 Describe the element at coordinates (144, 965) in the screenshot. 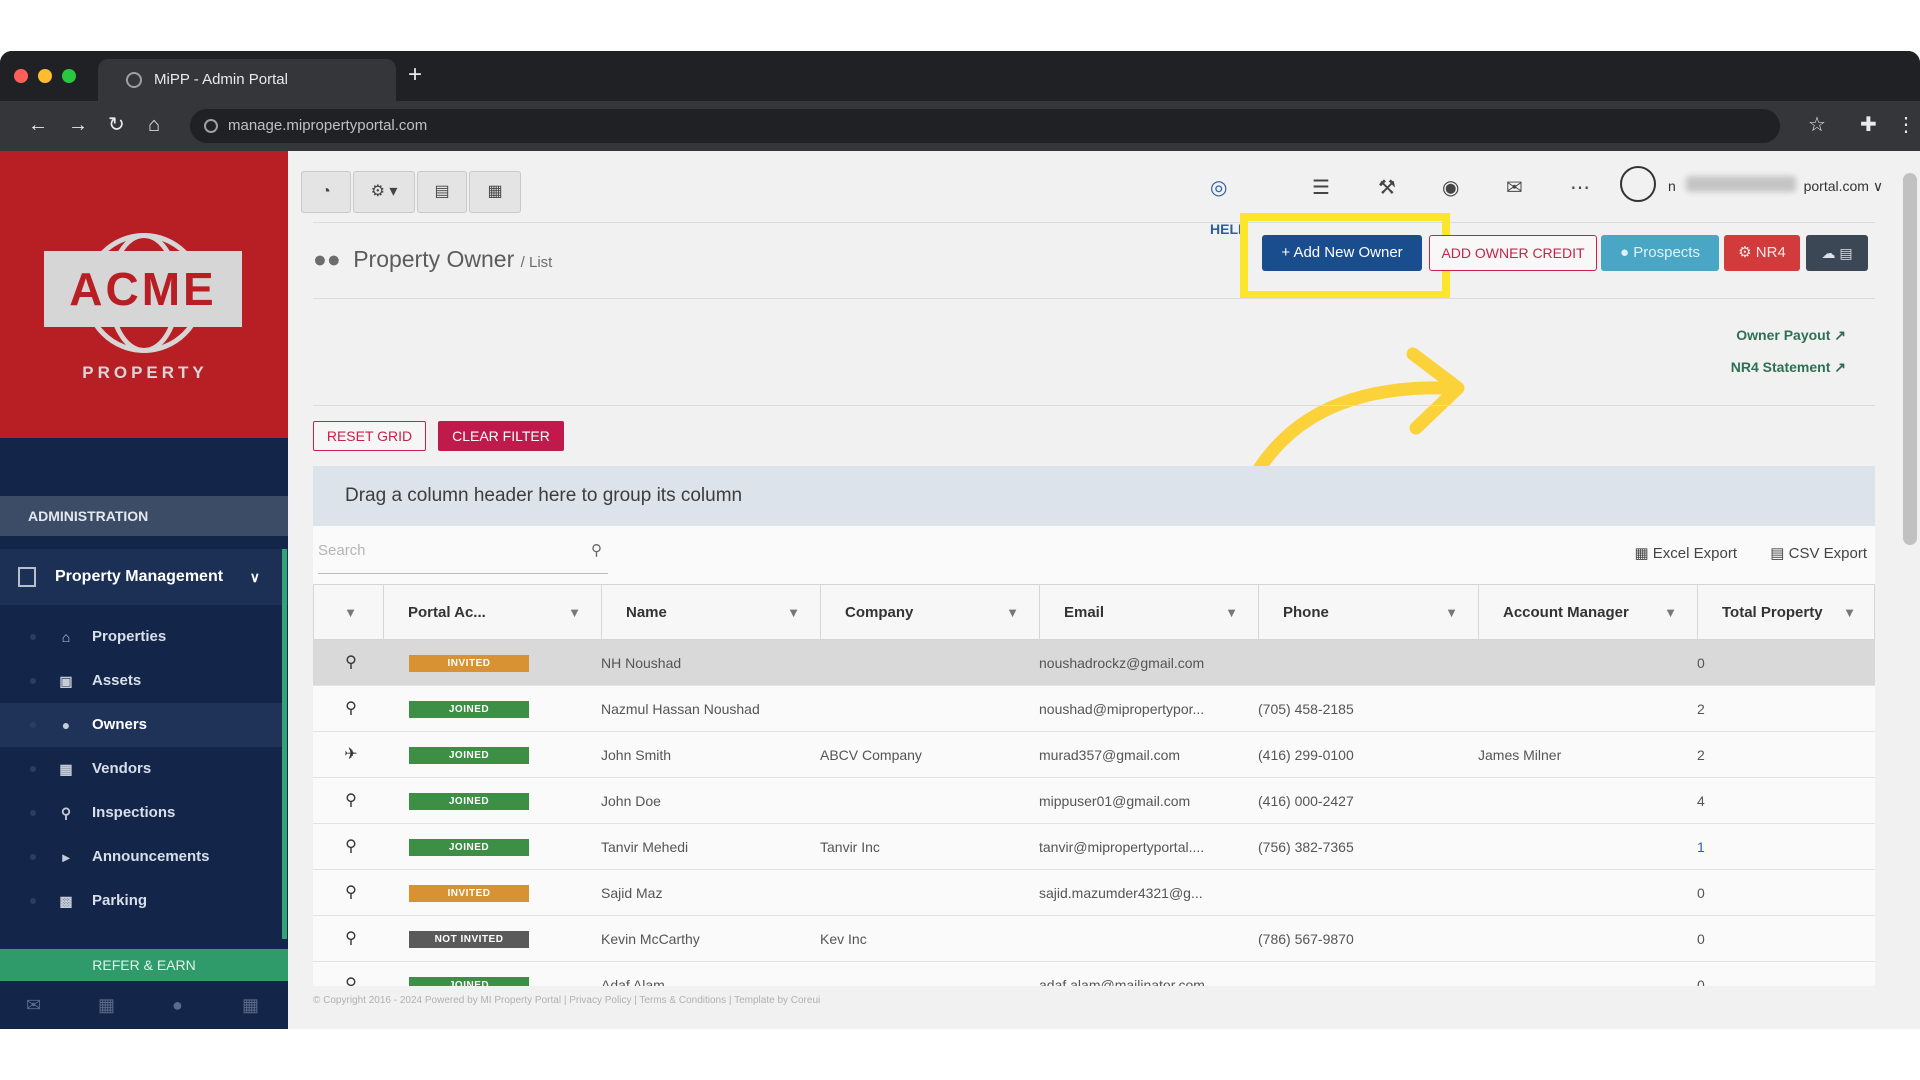

I see `refer-earn-button: REFER & EARN` at that location.